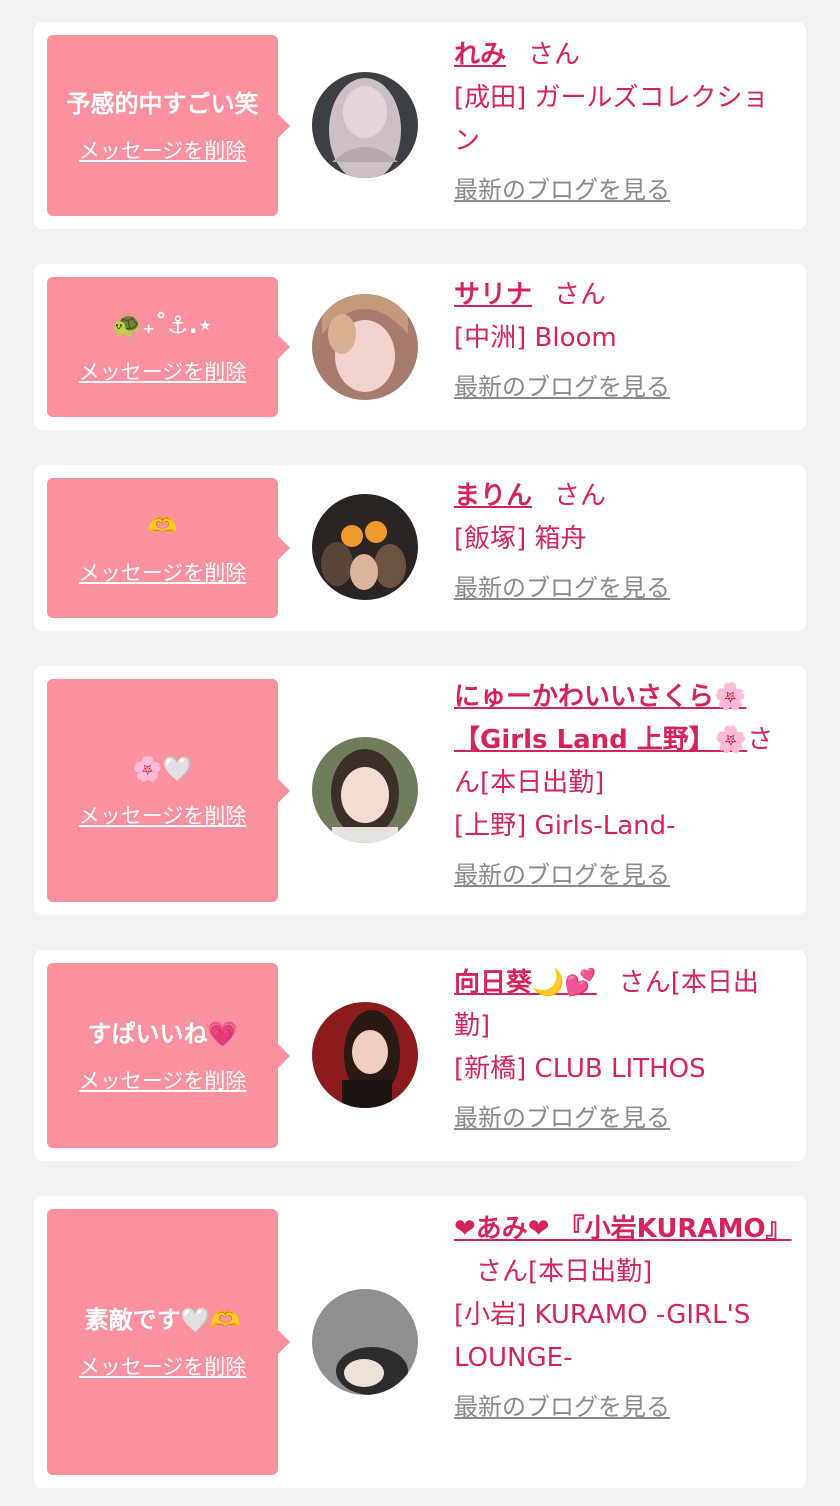  What do you see at coordinates (602, 1336) in the screenshot?
I see `shop-name: [小岩] KURAMO -GIRL'S LOUNGE-` at bounding box center [602, 1336].